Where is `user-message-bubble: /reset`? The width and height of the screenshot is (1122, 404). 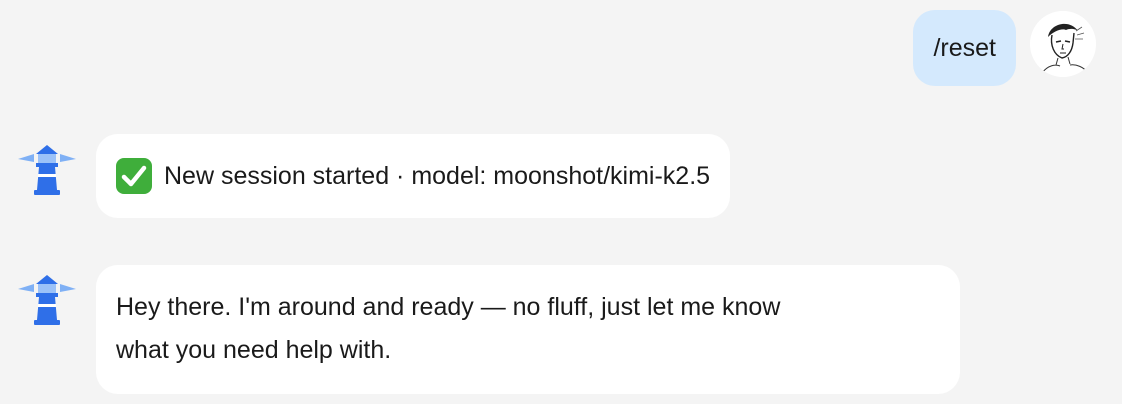
user-message-bubble: /reset is located at coordinates (964, 48).